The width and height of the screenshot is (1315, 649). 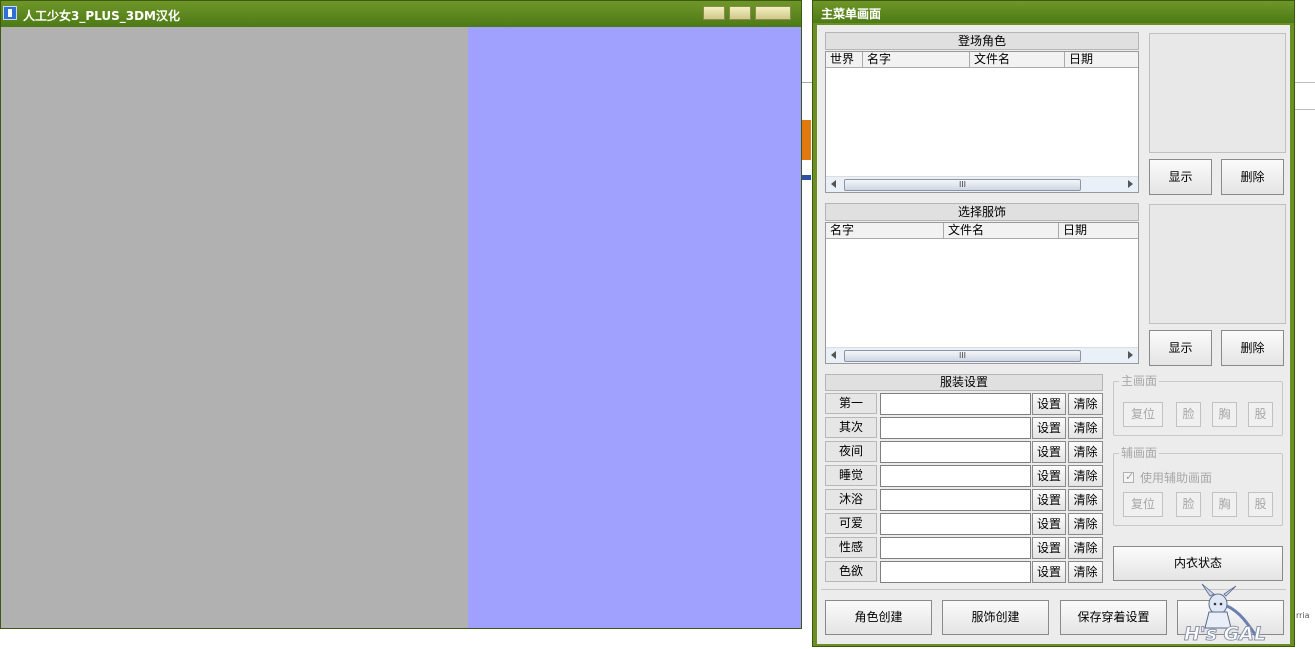 I want to click on minimize-button, so click(x=714, y=13).